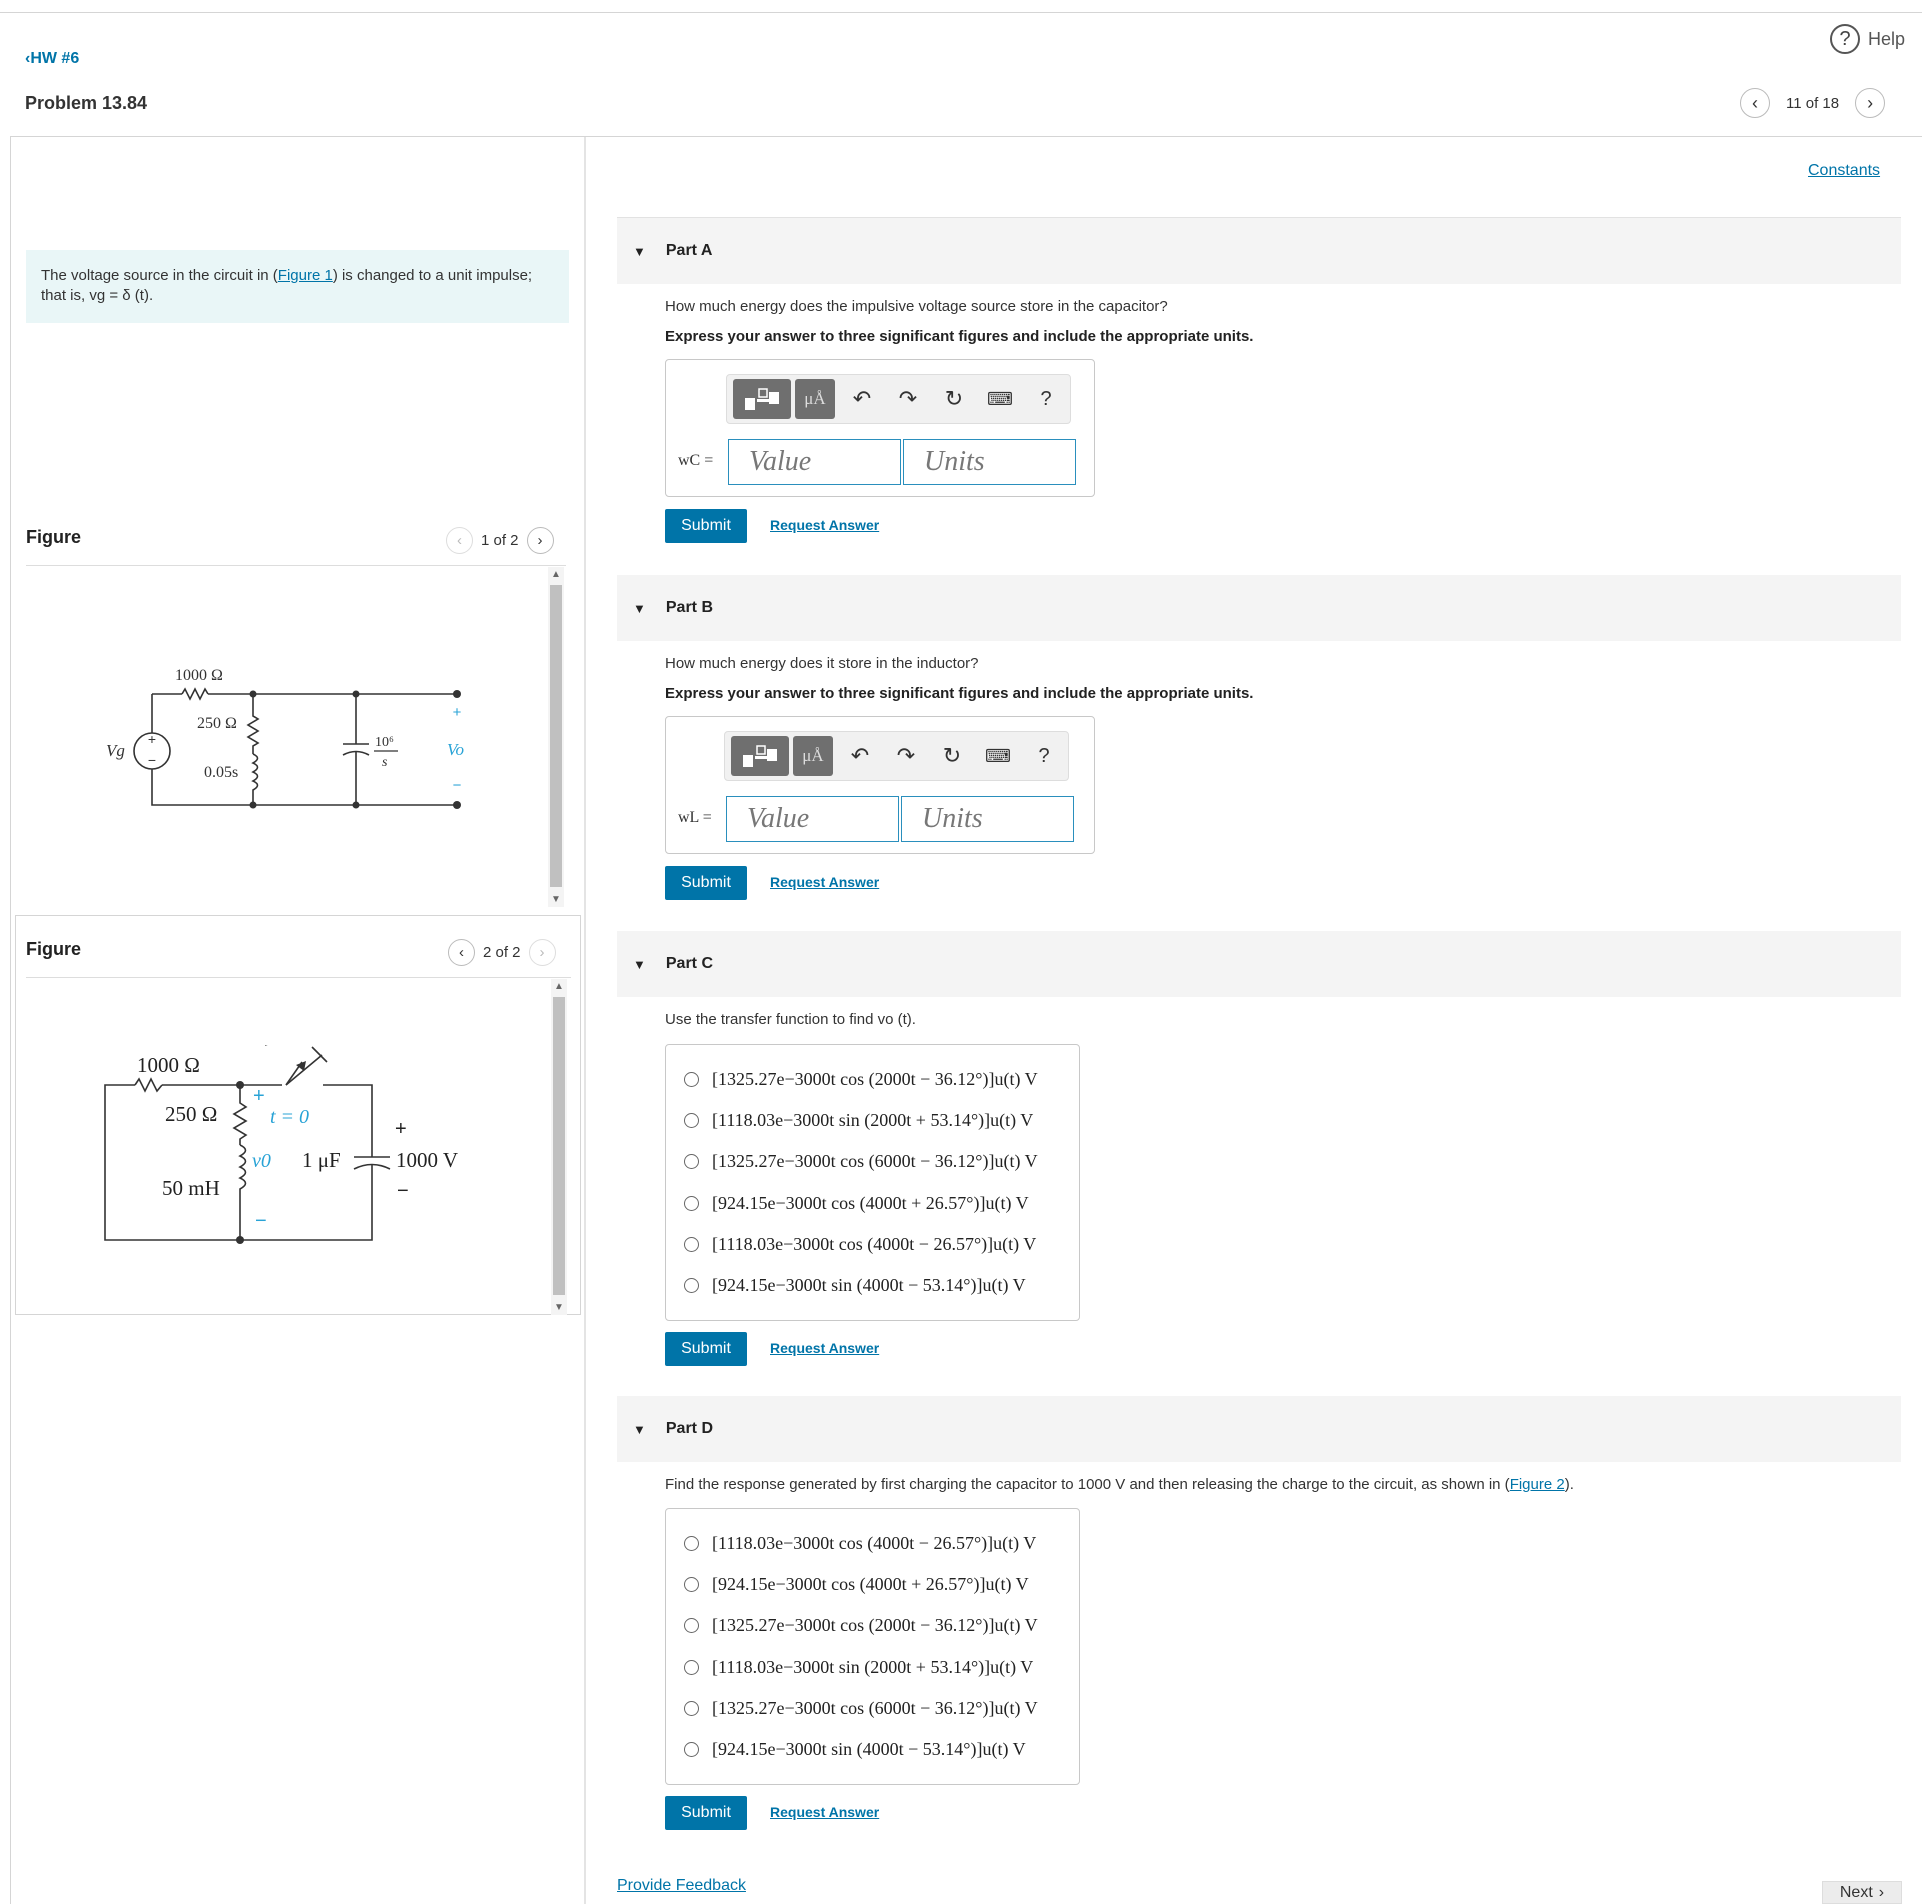  I want to click on top-border, so click(961, 12).